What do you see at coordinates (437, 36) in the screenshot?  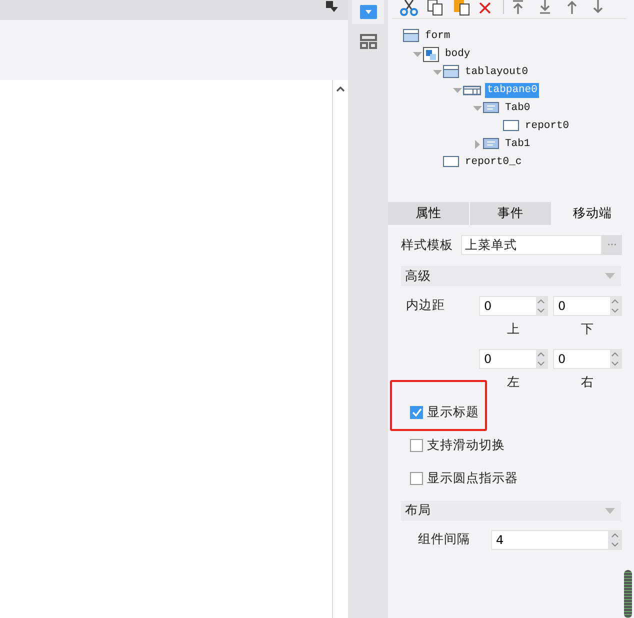 I see `tree-item: form` at bounding box center [437, 36].